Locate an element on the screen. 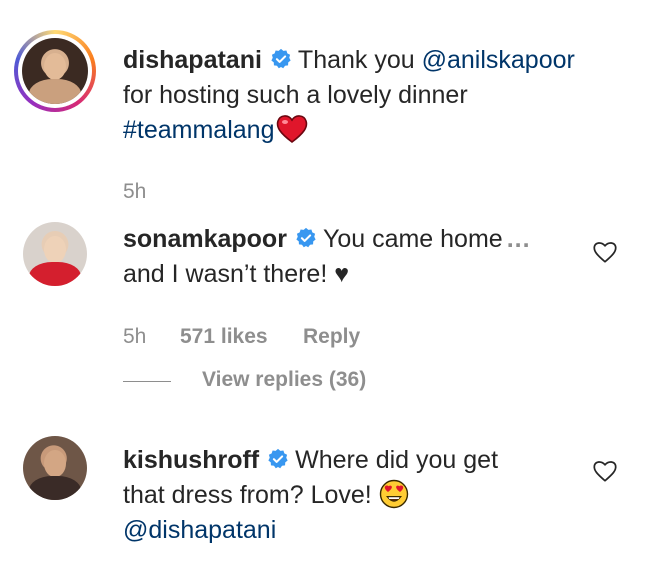 The image size is (645, 565). avatar-dishapatani is located at coordinates (55, 71).